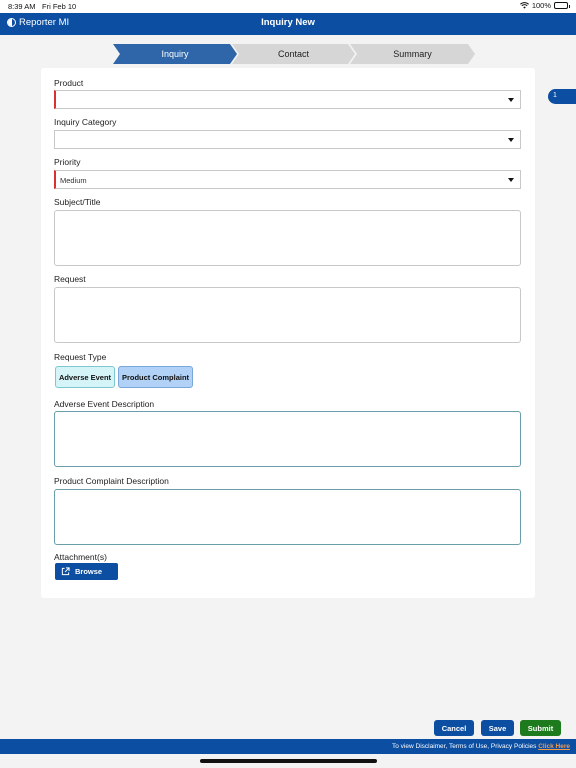 The width and height of the screenshot is (576, 768). Describe the element at coordinates (69, 83) in the screenshot. I see `product-label: Product` at that location.